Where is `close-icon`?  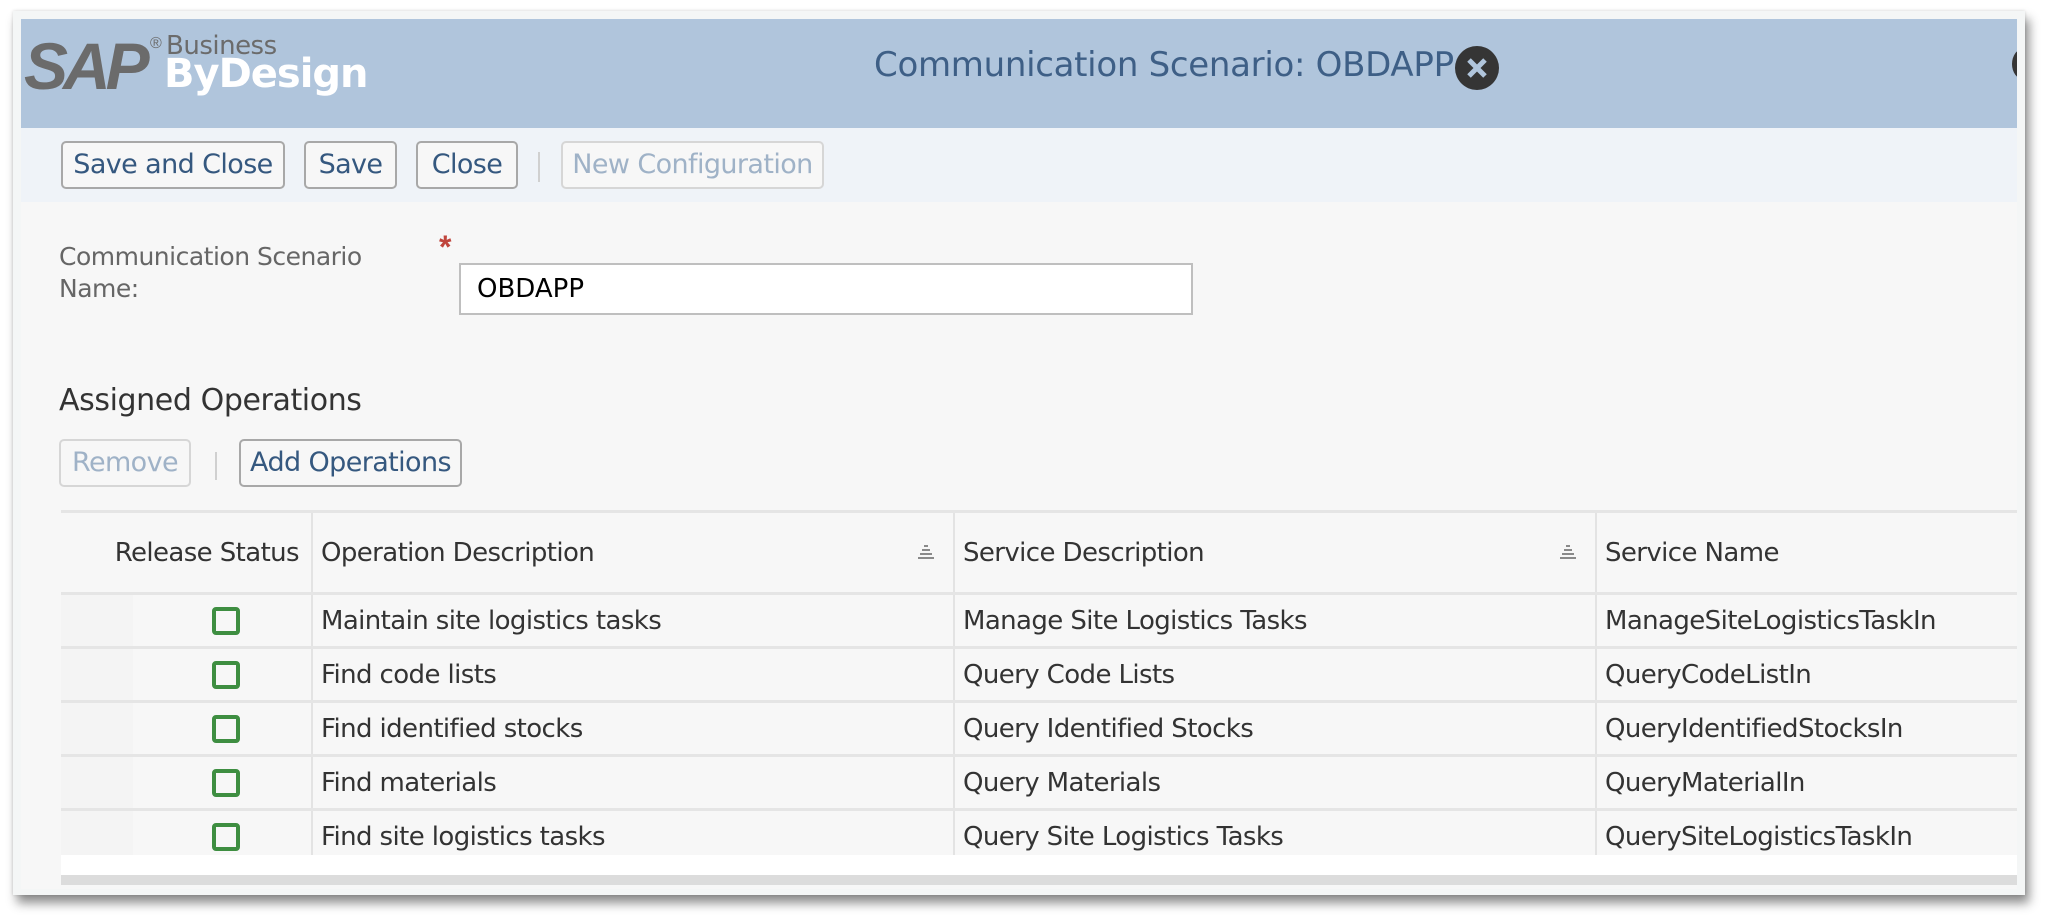 close-icon is located at coordinates (1477, 68).